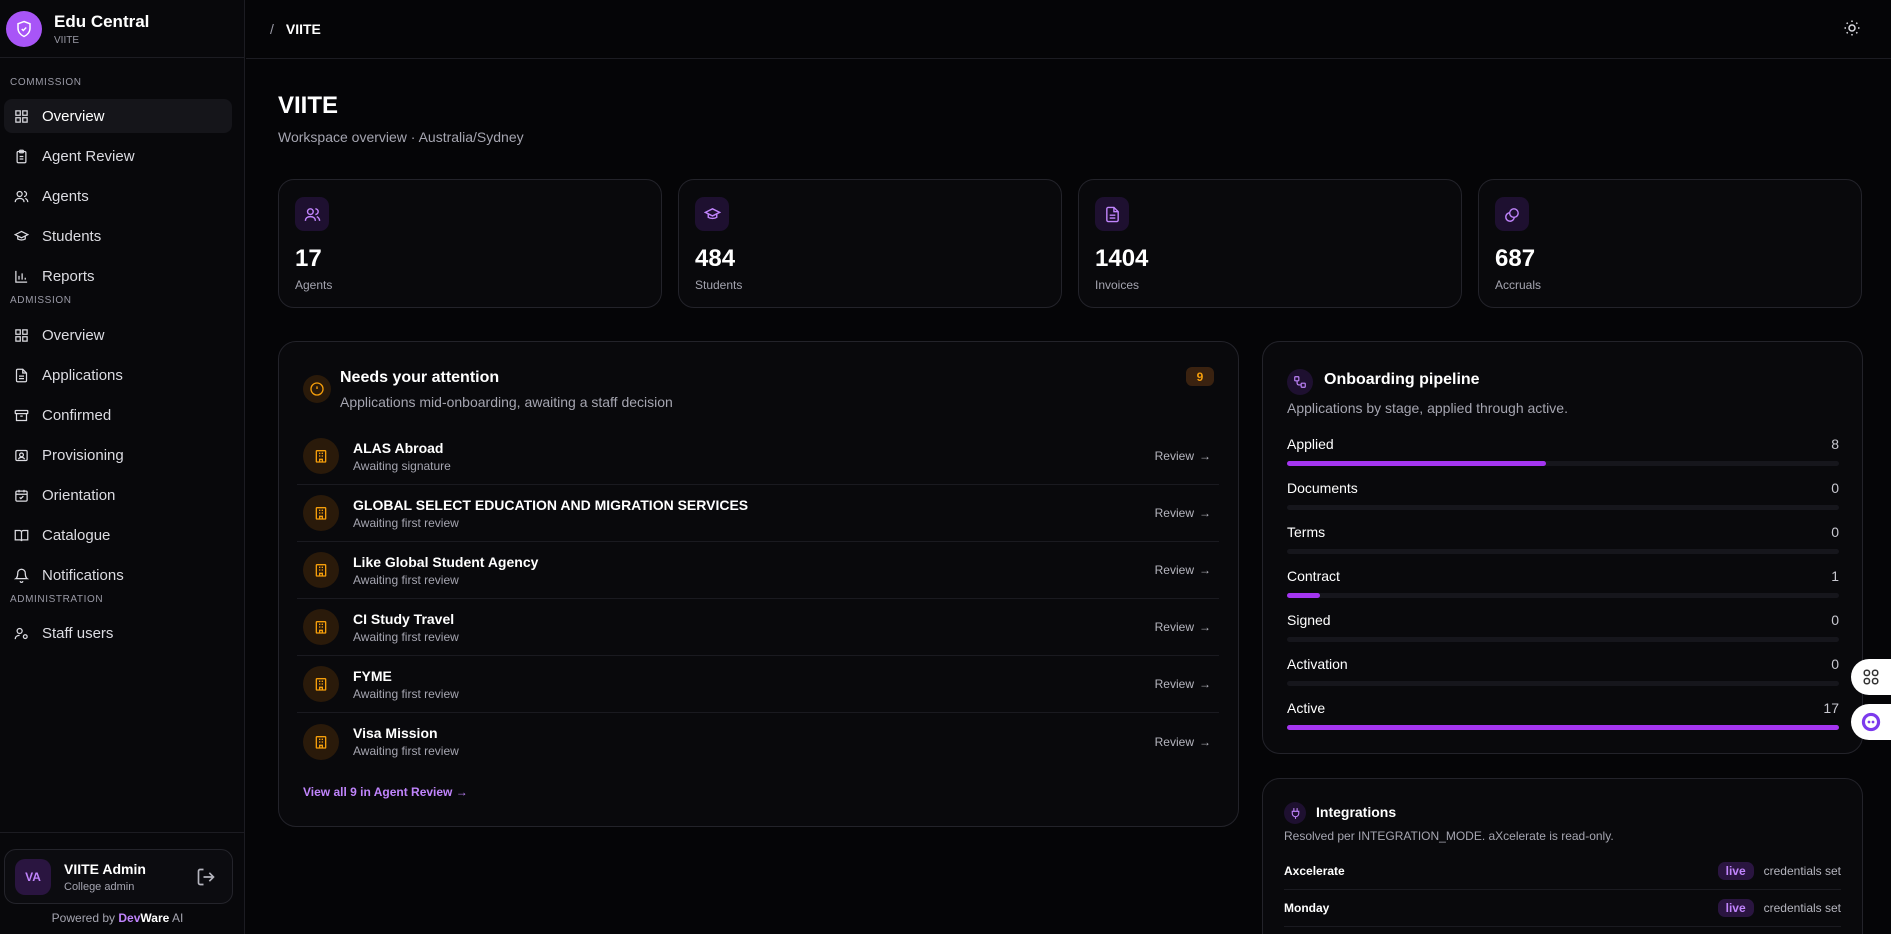 The height and width of the screenshot is (934, 1891). Describe the element at coordinates (303, 29) in the screenshot. I see `breadcrumb: VIITE` at that location.